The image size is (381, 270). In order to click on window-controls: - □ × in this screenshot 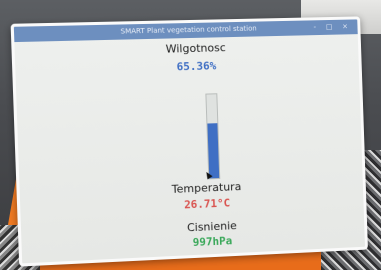, I will do `click(332, 28)`.